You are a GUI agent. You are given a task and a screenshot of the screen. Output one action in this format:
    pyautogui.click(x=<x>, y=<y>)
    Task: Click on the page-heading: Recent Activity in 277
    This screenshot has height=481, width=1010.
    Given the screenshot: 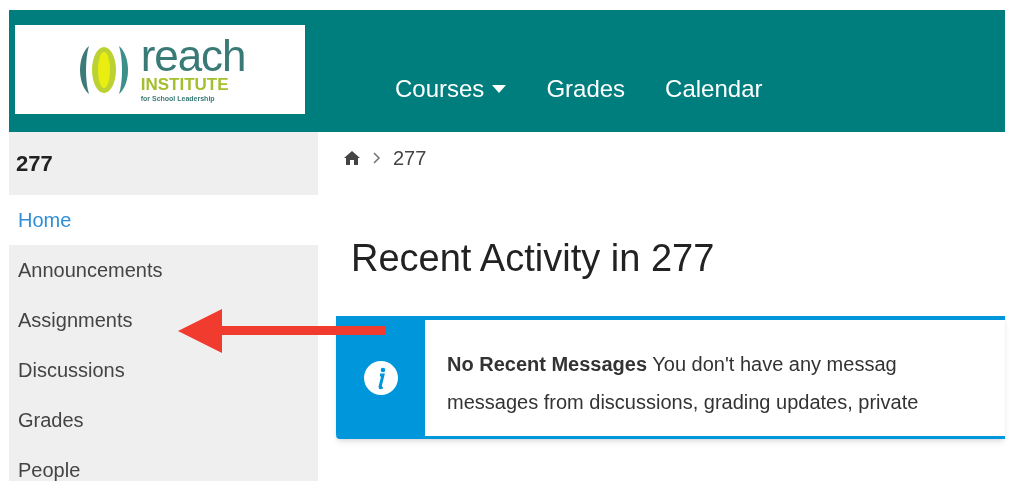 What is the action you would take?
    pyautogui.click(x=533, y=258)
    